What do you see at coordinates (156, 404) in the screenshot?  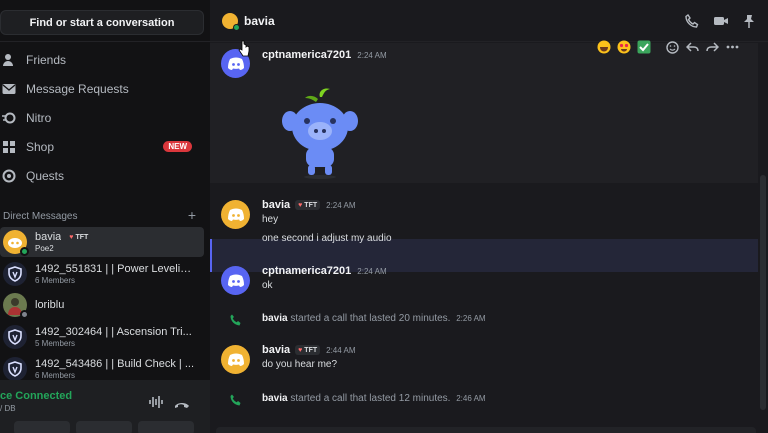 I see `soundwave-icon` at bounding box center [156, 404].